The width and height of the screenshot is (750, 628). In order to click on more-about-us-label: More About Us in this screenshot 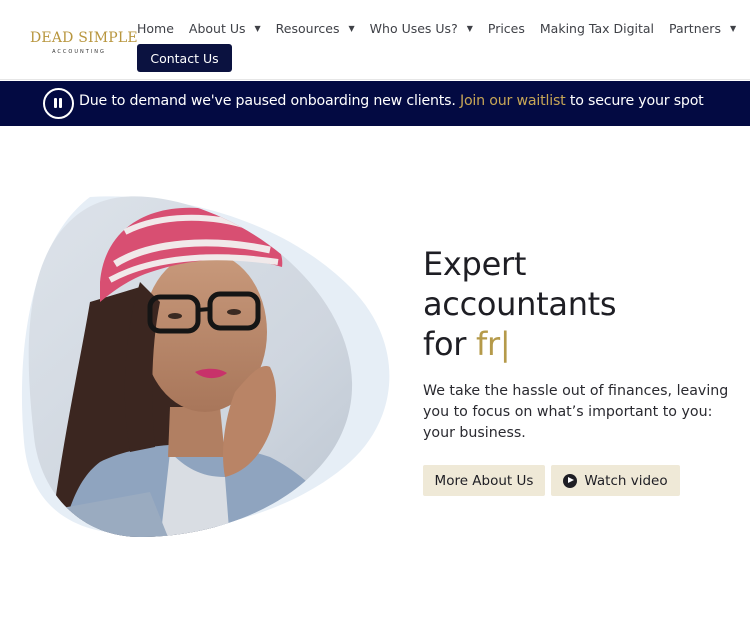, I will do `click(484, 480)`.